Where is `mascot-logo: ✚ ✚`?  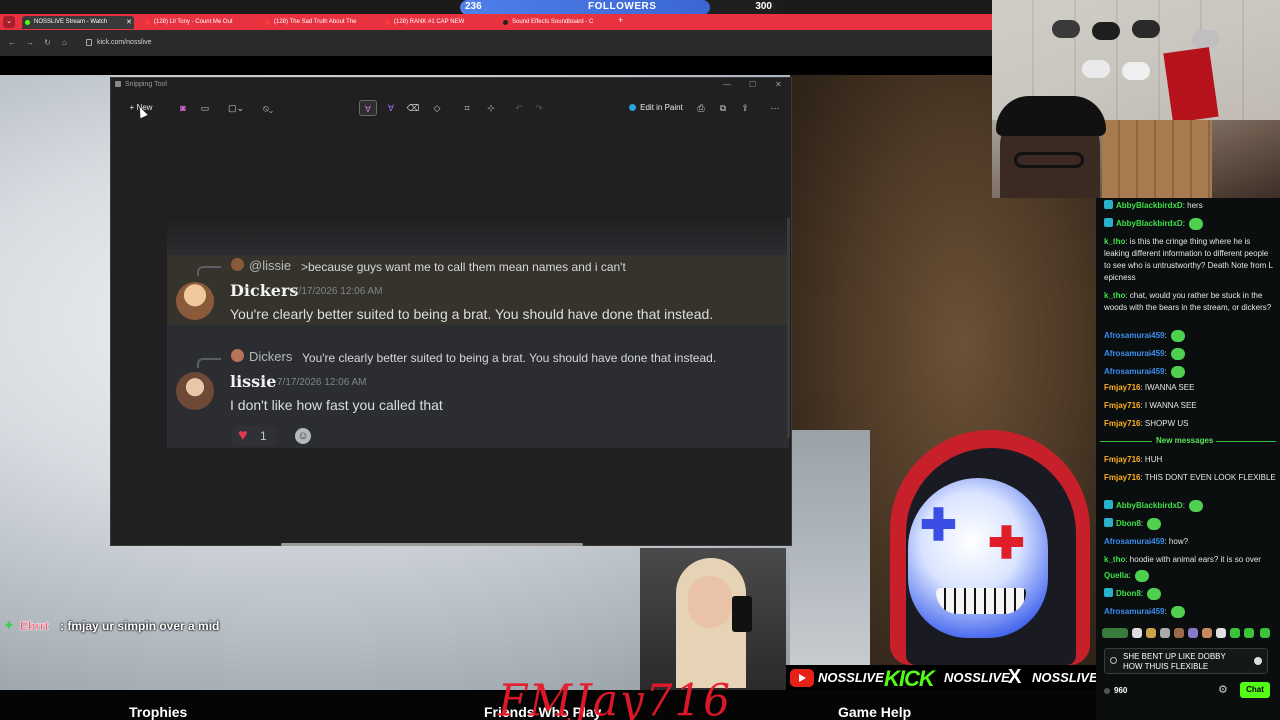
mascot-logo: ✚ ✚ is located at coordinates (982, 547).